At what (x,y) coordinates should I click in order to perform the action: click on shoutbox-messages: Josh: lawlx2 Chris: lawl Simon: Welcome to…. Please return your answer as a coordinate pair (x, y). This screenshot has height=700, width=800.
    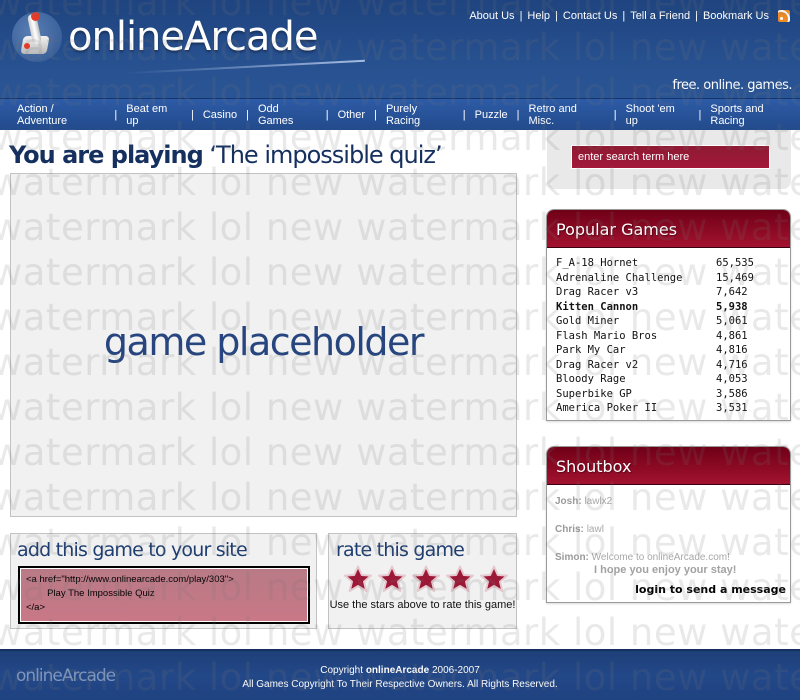
    Looking at the image, I should click on (668, 531).